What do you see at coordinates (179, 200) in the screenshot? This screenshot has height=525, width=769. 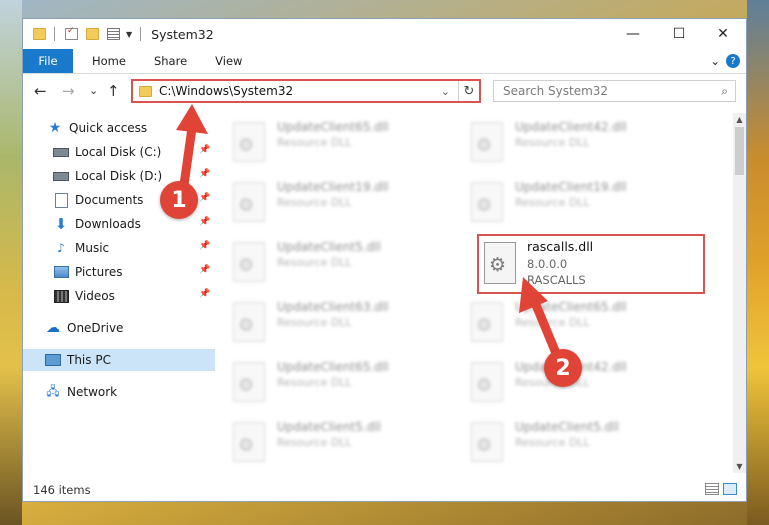 I see `step-1-badge: 1` at bounding box center [179, 200].